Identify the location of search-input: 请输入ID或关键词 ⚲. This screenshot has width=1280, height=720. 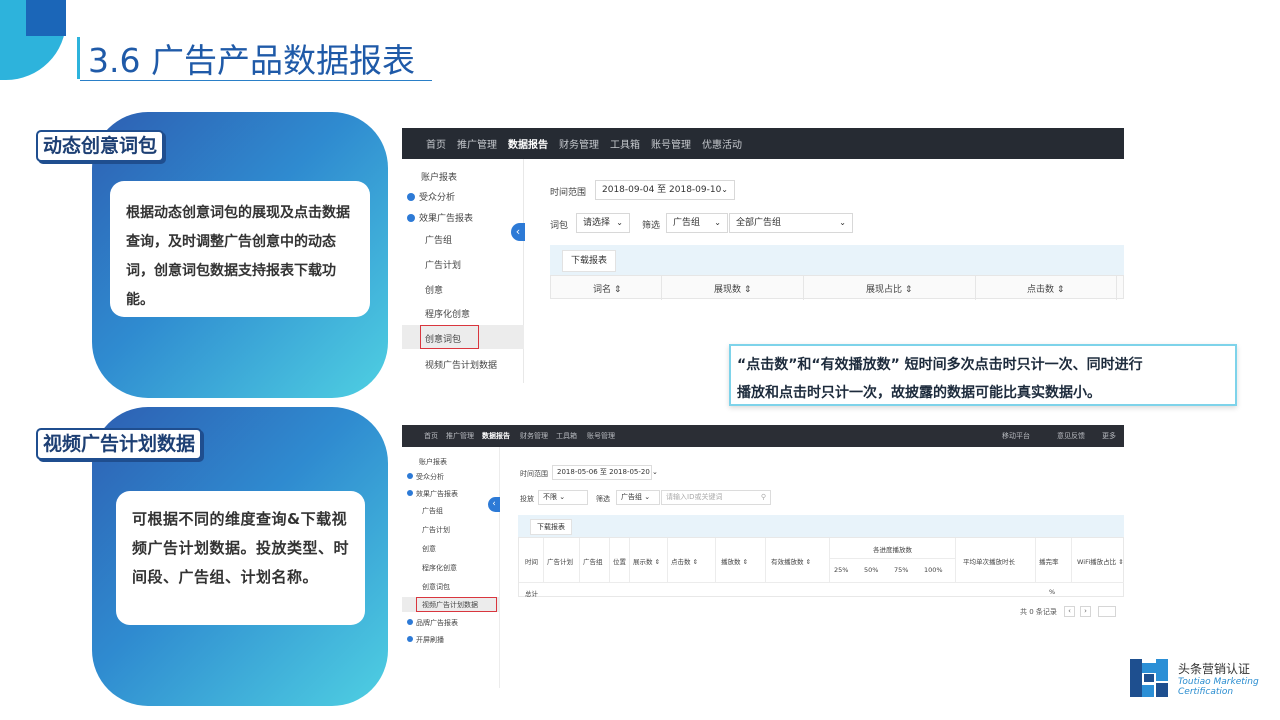
(716, 497).